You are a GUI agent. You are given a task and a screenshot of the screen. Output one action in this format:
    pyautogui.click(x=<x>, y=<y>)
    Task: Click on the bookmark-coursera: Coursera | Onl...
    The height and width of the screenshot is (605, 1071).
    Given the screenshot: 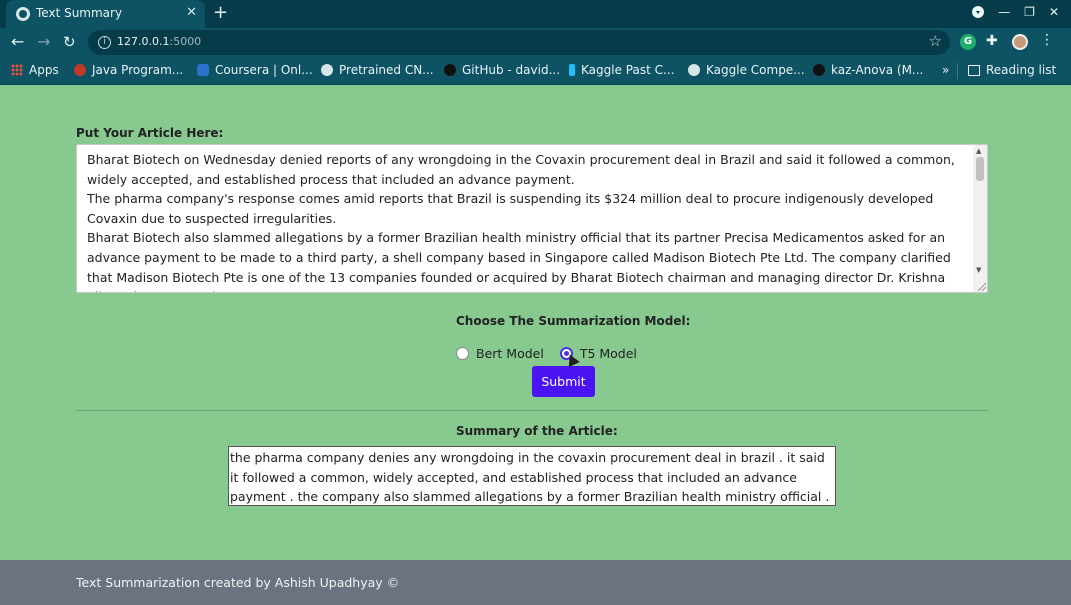 What is the action you would take?
    pyautogui.click(x=255, y=70)
    